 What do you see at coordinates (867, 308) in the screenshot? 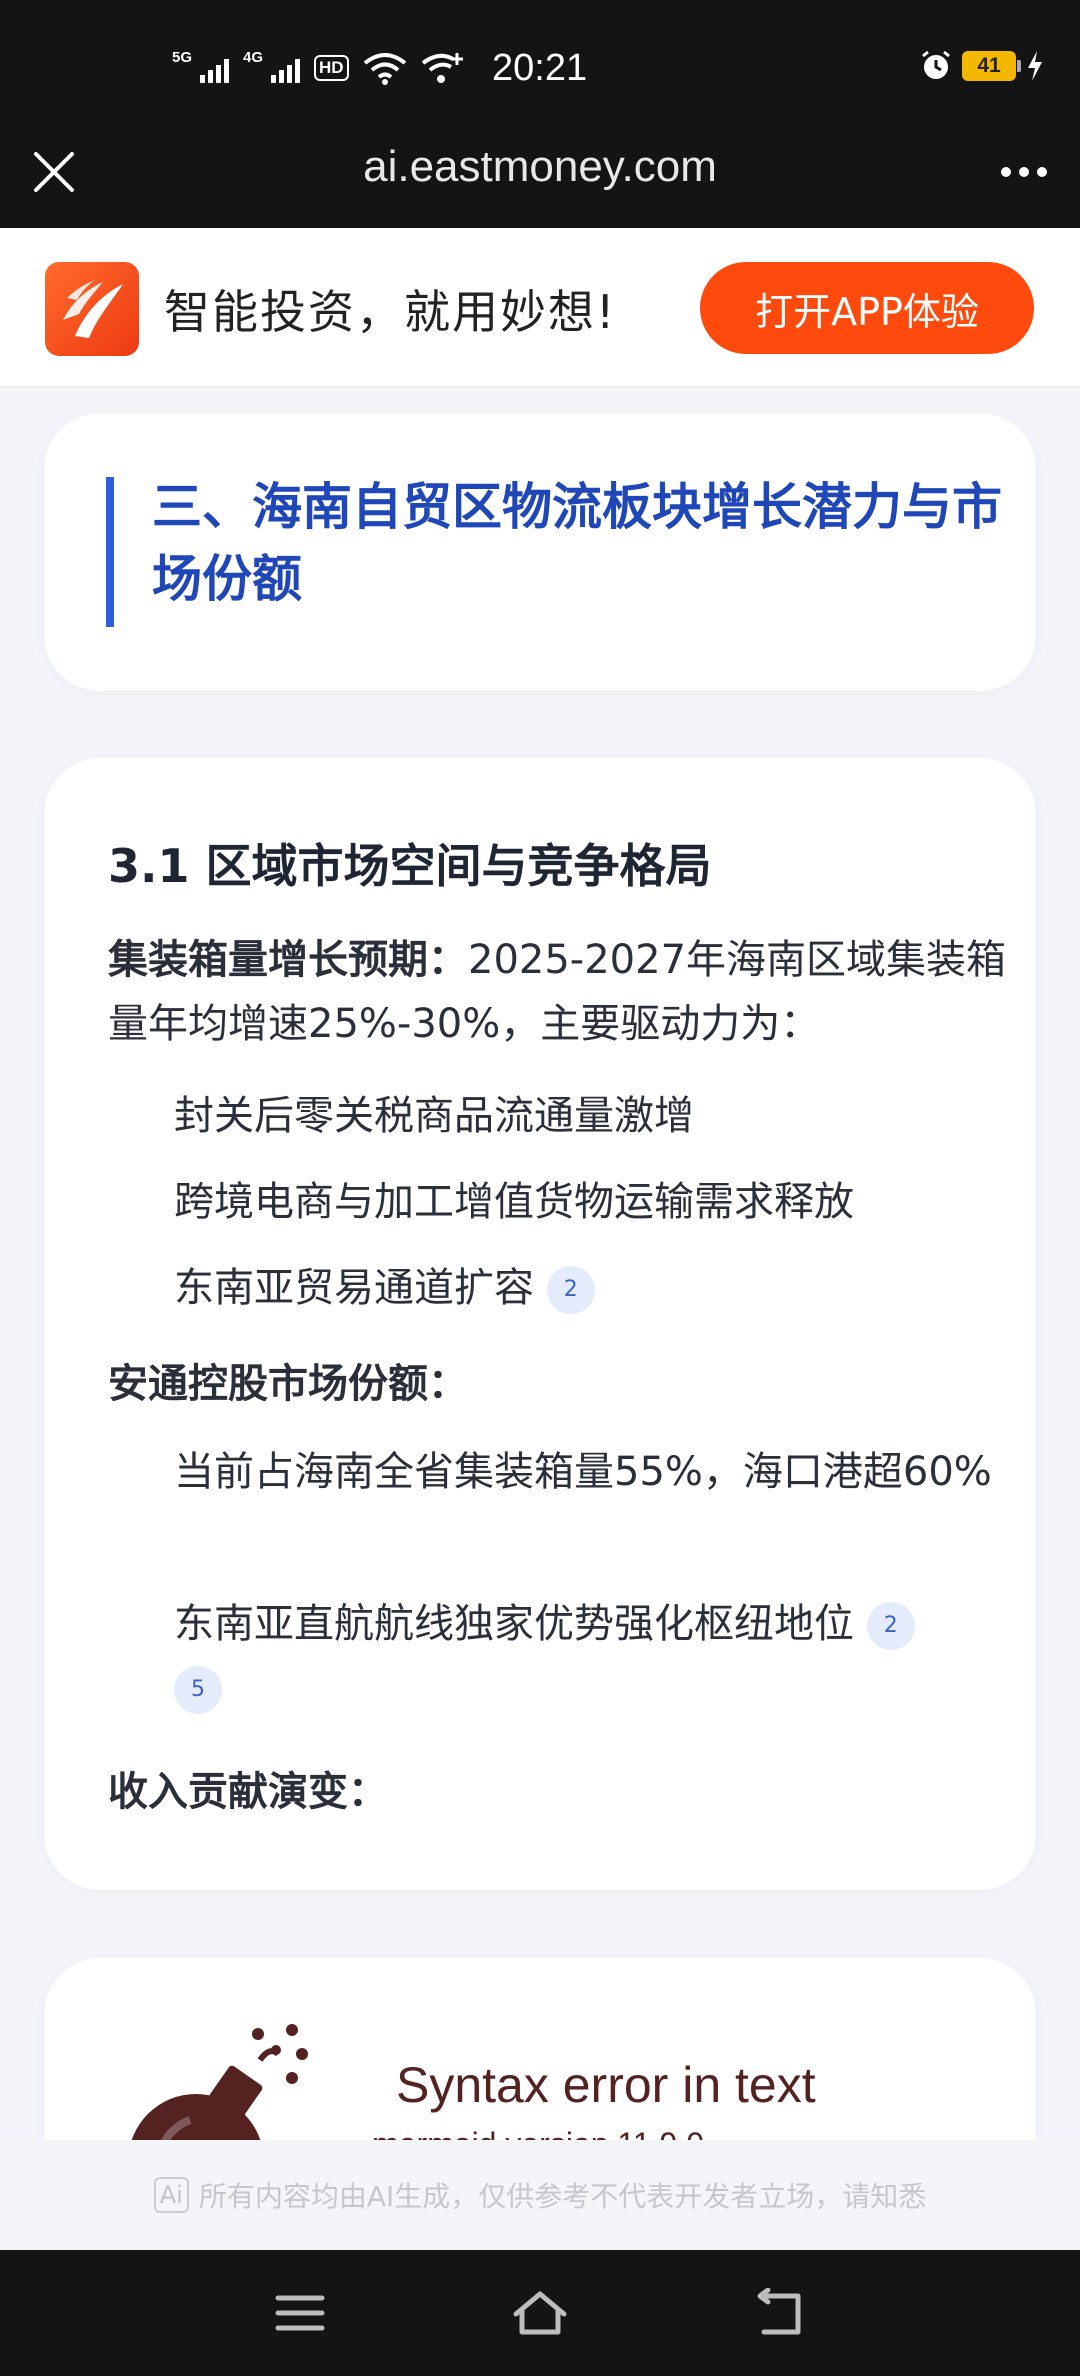
I see `open-app-button: 打开APP体验` at bounding box center [867, 308].